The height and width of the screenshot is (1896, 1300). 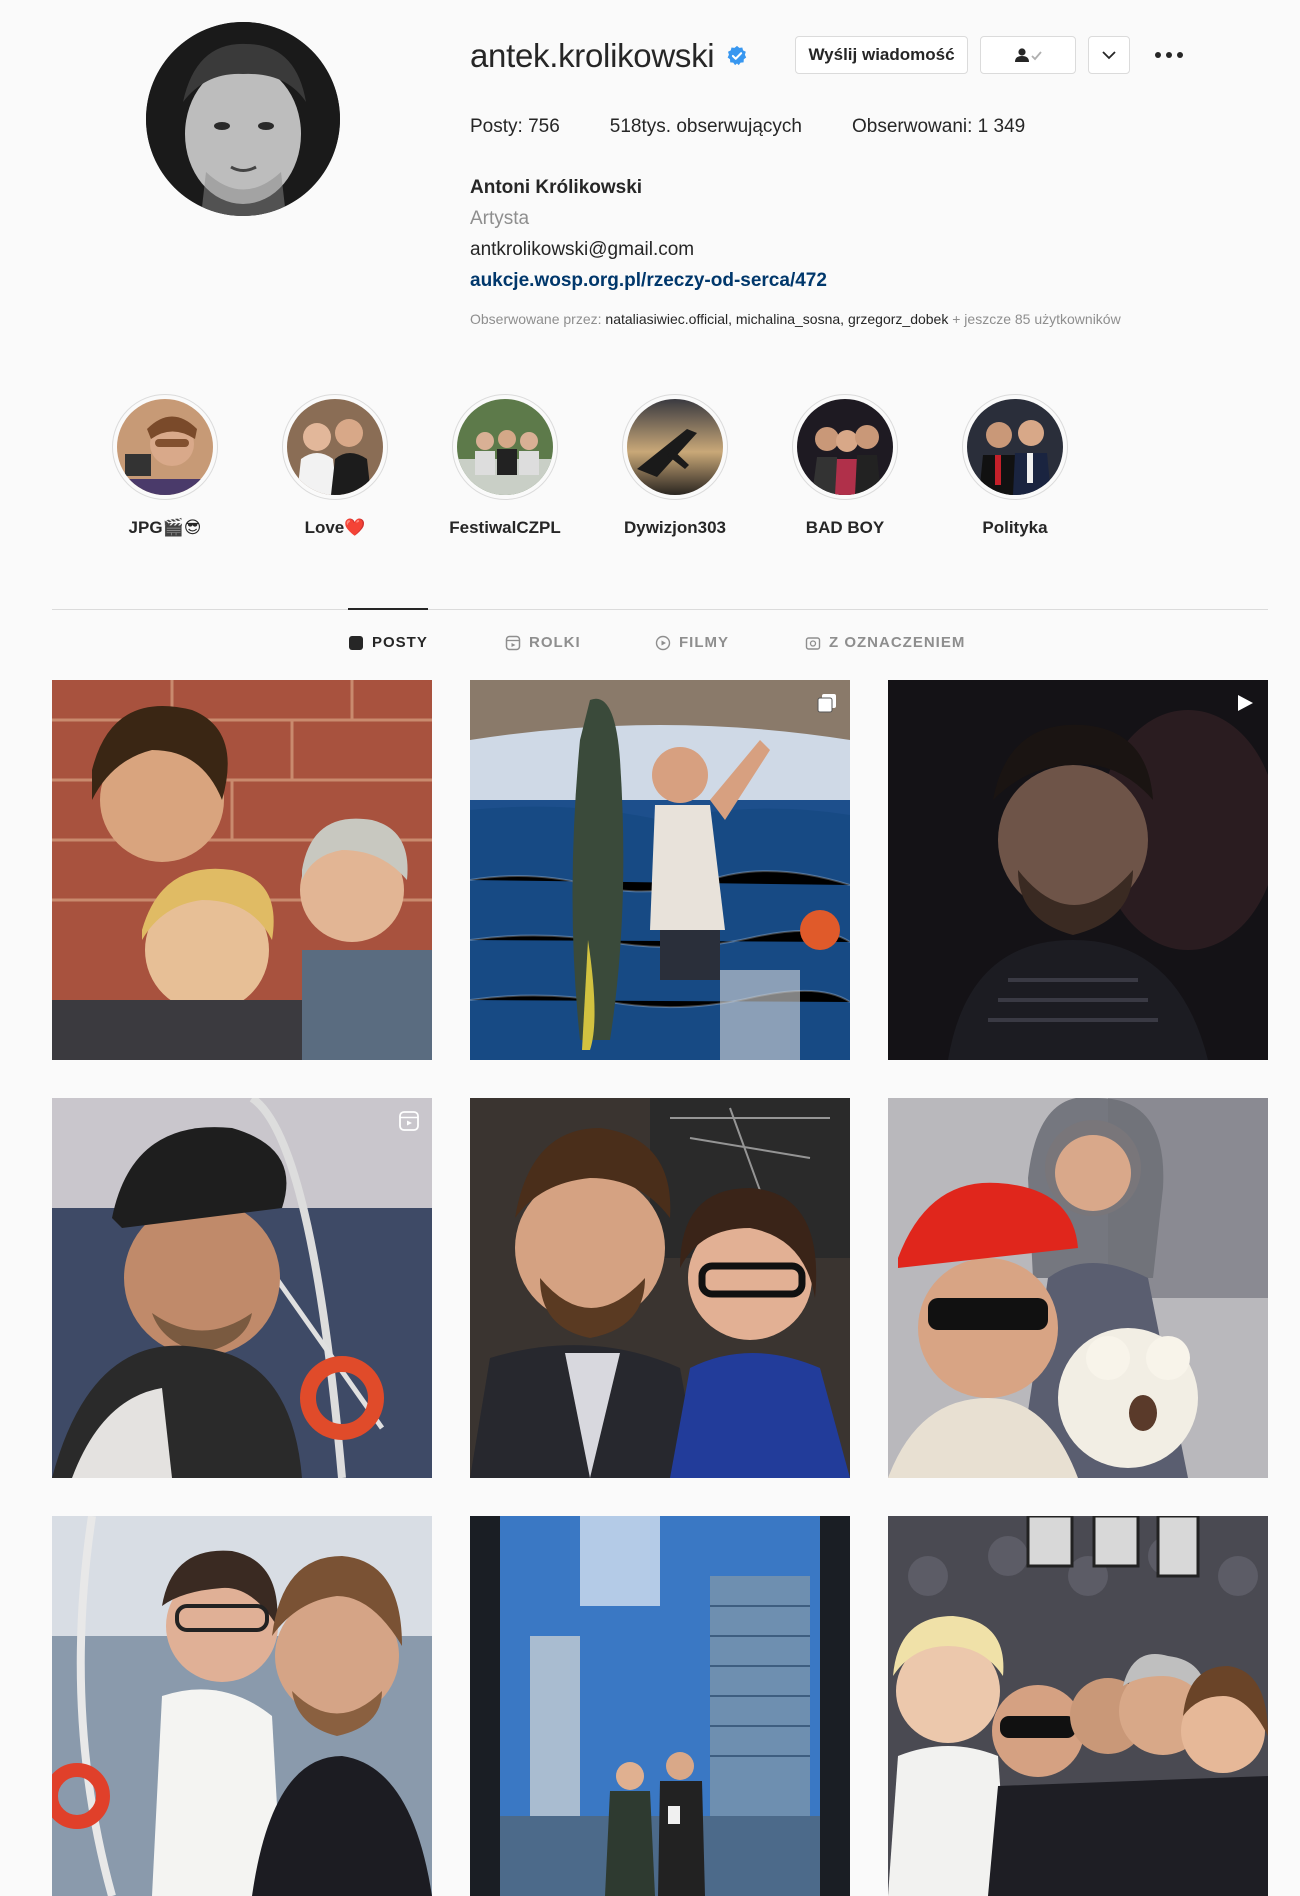 What do you see at coordinates (1034, 319) in the screenshot?
I see `followed-by-suffix: + jeszcze 85 użytkowników` at bounding box center [1034, 319].